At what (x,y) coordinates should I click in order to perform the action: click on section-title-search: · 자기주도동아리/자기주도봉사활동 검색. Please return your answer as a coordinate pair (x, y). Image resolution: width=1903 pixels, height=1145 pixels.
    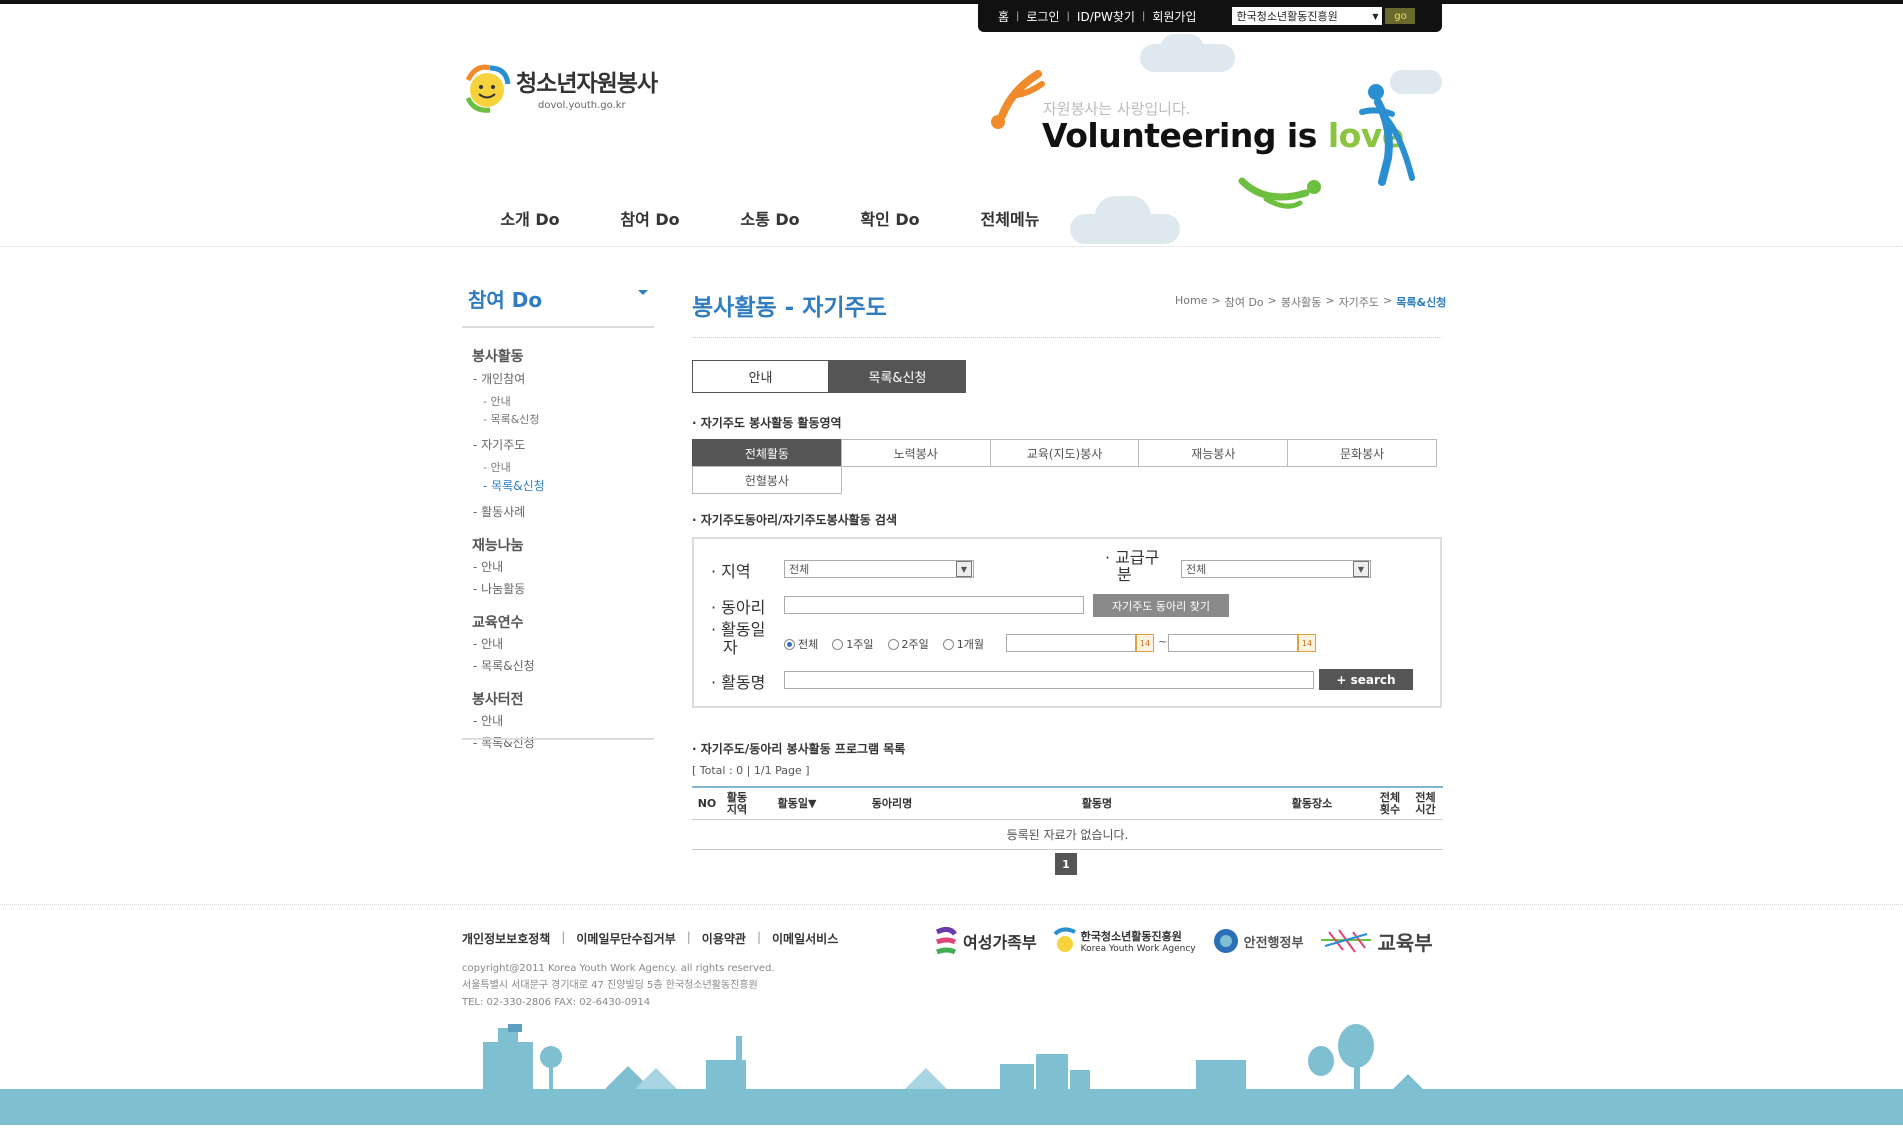
    Looking at the image, I should click on (794, 520).